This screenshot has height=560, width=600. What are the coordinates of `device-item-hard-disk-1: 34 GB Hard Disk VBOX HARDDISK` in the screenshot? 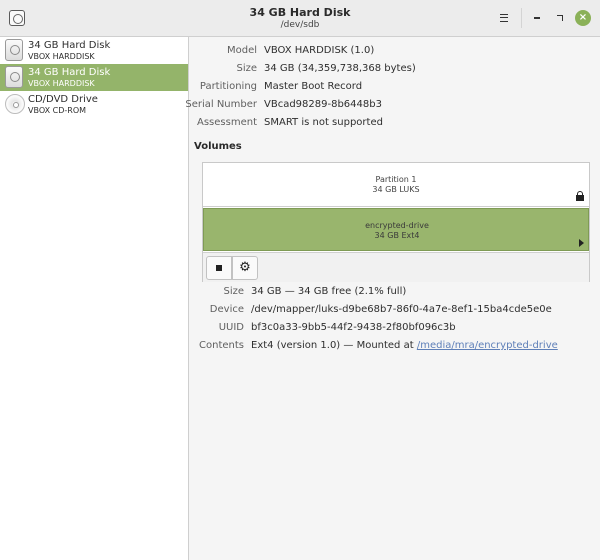 It's located at (94, 50).